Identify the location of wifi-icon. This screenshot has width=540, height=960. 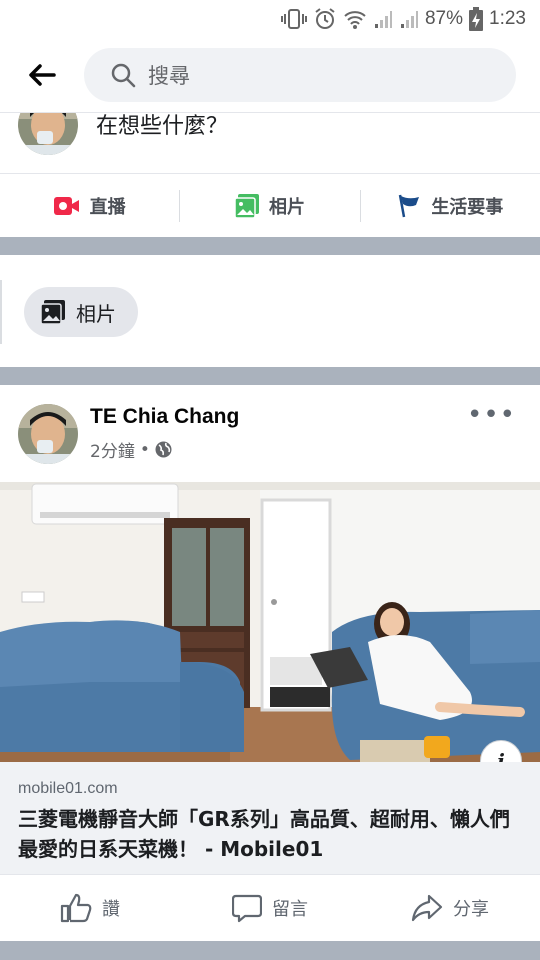
(355, 19).